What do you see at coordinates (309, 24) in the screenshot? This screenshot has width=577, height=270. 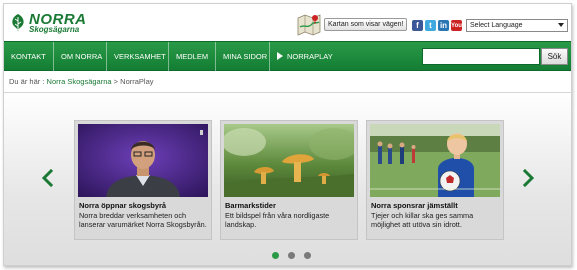 I see `map-icon` at bounding box center [309, 24].